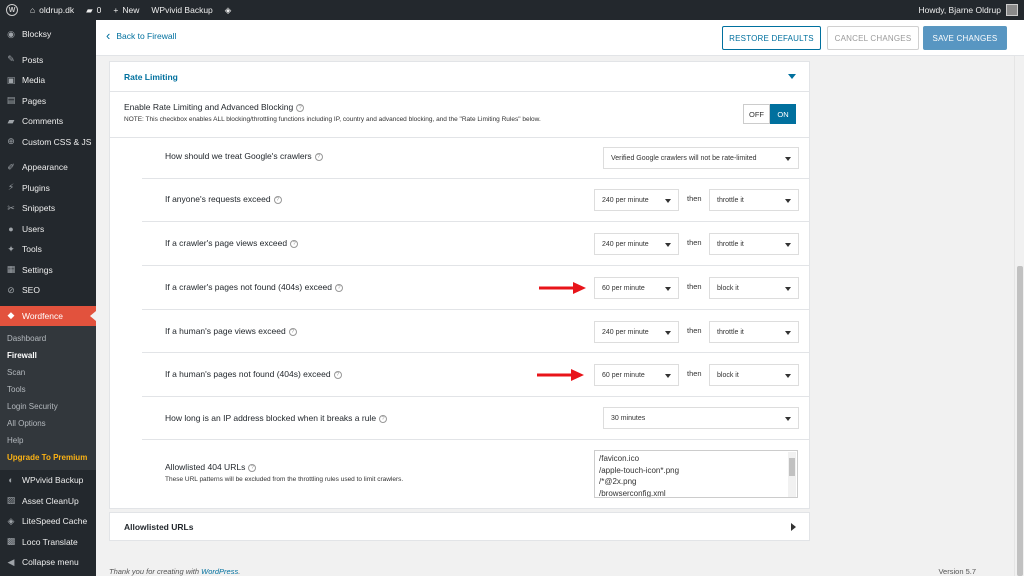 This screenshot has width=1024, height=576. What do you see at coordinates (42, 315) in the screenshot?
I see `sidebar-item-label: Wordfence` at bounding box center [42, 315].